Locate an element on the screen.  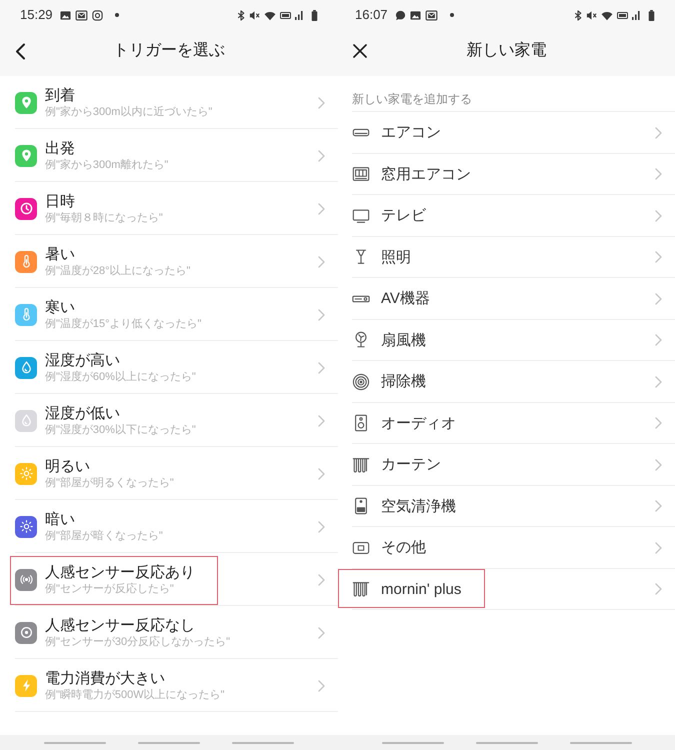
appliance-name: エアコン is located at coordinates (411, 132).